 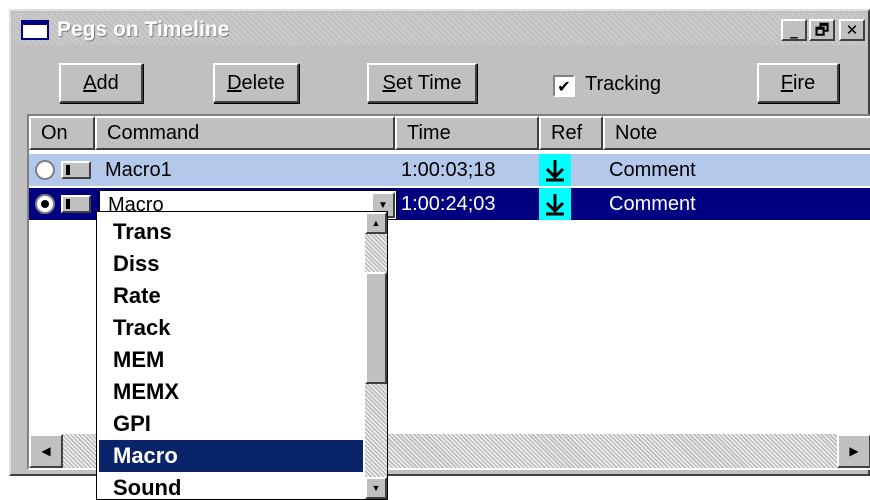 I want to click on column-header-ref: Ref, so click(x=571, y=133).